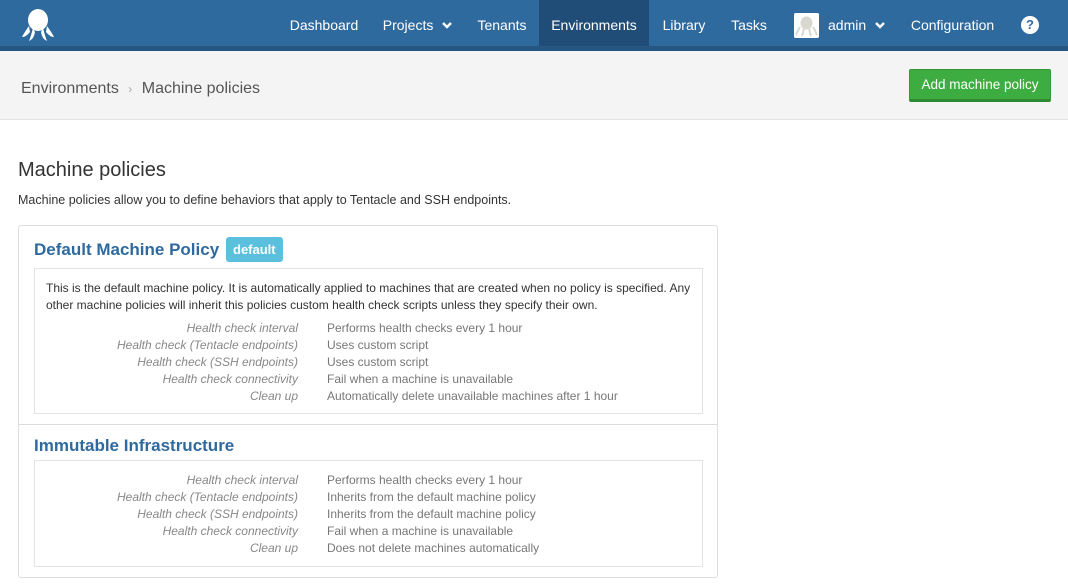  I want to click on nav-projects: Projects, so click(418, 23).